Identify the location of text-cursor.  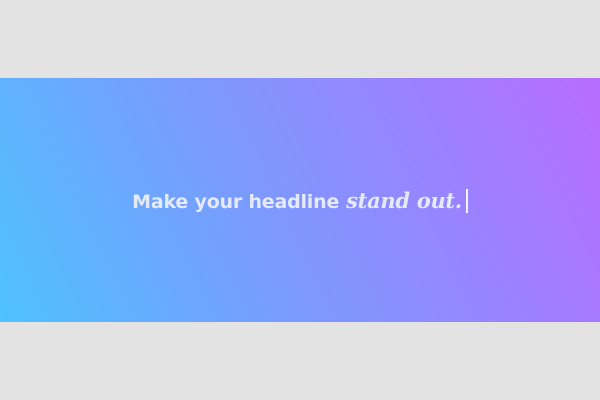
(466, 201).